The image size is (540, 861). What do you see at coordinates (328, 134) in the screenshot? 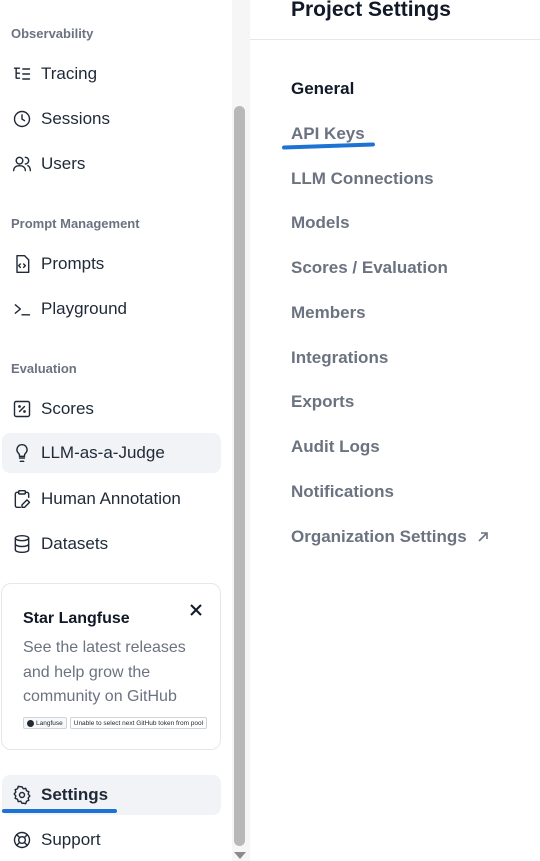
I see `settings-nav-api-keys: API Keys` at bounding box center [328, 134].